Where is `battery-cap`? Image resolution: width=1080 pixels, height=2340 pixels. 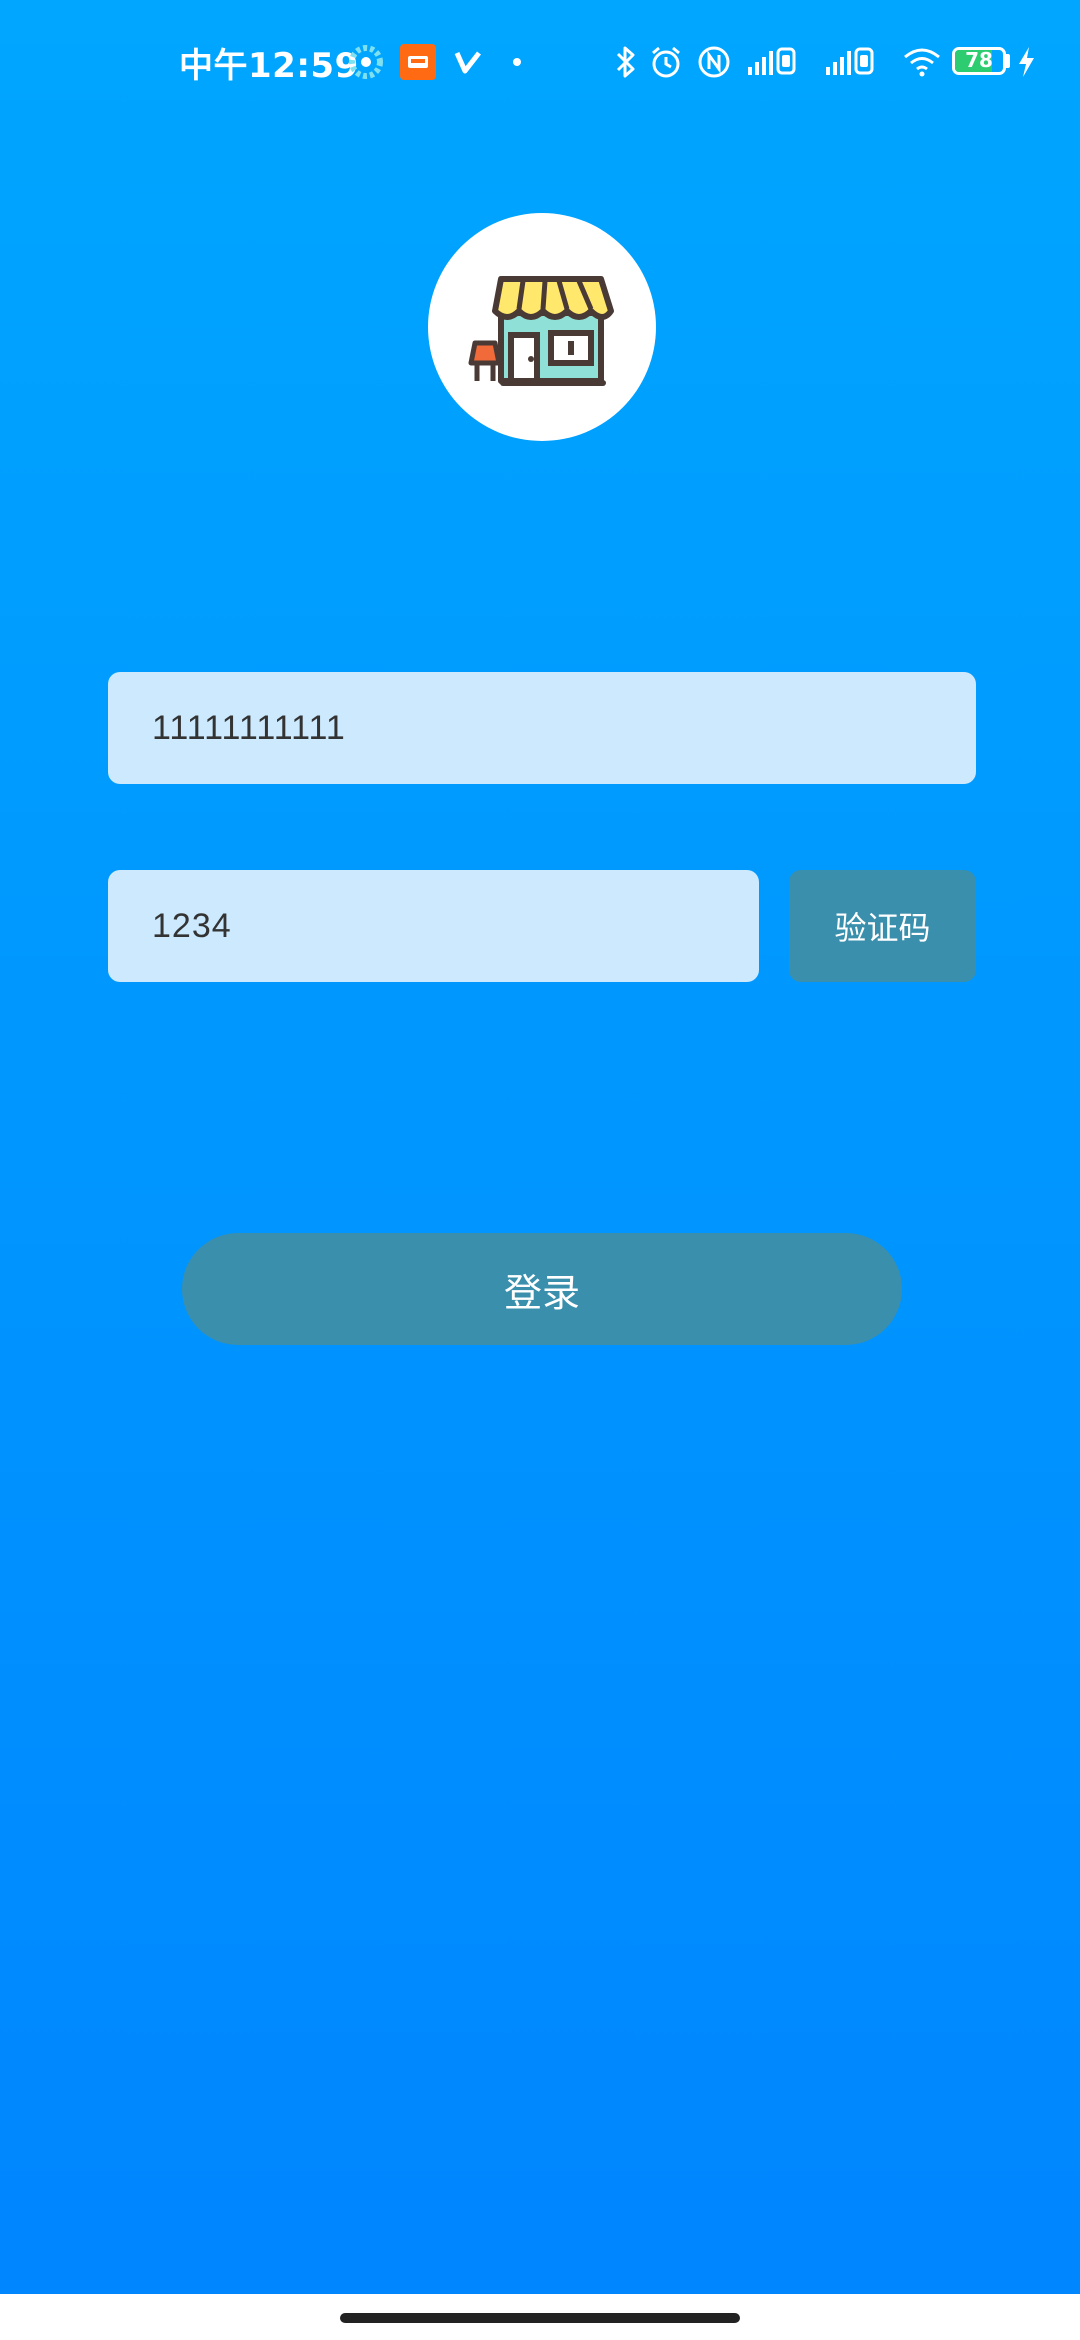 battery-cap is located at coordinates (1008, 61).